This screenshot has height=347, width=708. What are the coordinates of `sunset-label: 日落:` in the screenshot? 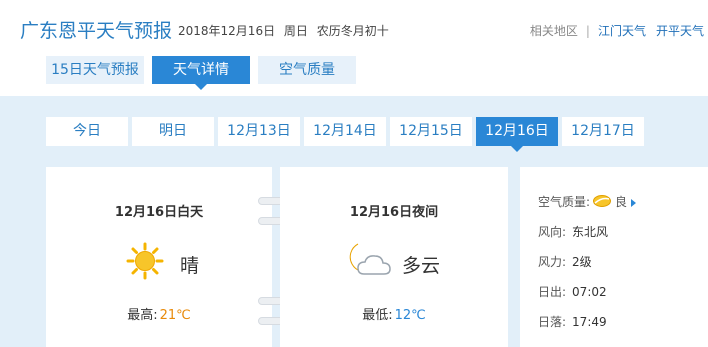 It's located at (552, 322).